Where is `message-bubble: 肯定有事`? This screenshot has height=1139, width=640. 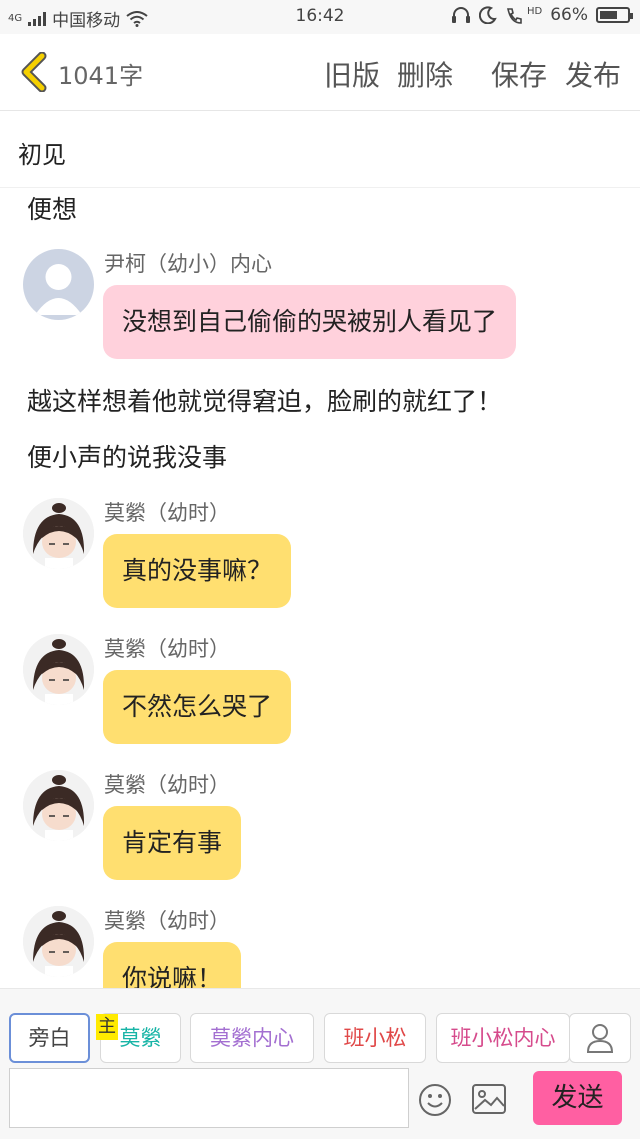 message-bubble: 肯定有事 is located at coordinates (172, 843).